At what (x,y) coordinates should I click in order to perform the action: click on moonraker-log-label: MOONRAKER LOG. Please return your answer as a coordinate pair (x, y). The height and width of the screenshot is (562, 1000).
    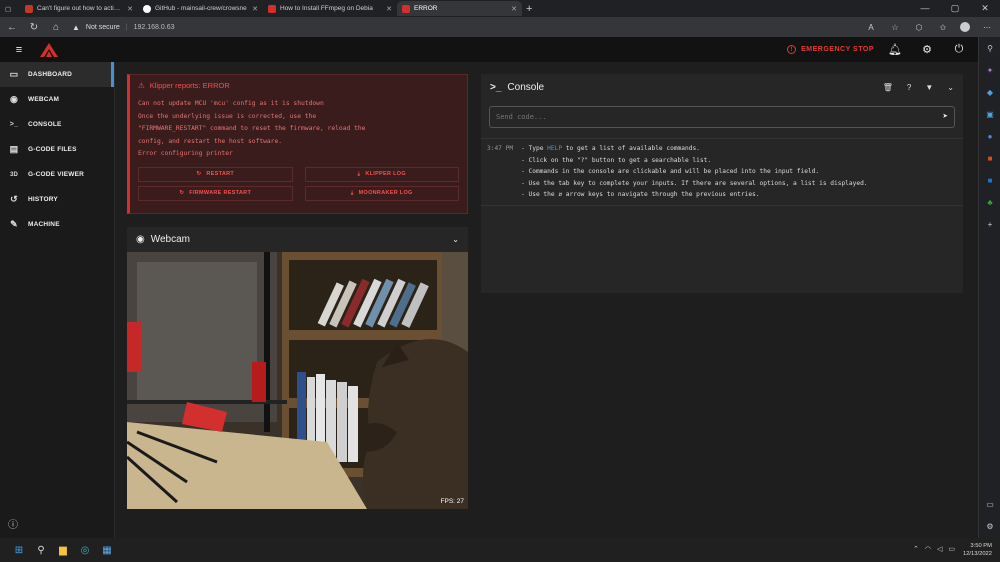
    Looking at the image, I should click on (385, 193).